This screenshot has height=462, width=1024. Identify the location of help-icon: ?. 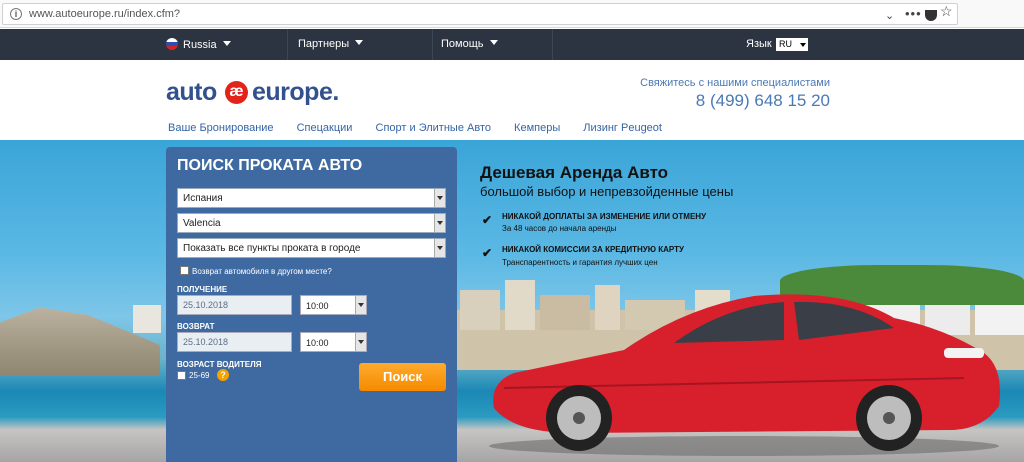
(223, 375).